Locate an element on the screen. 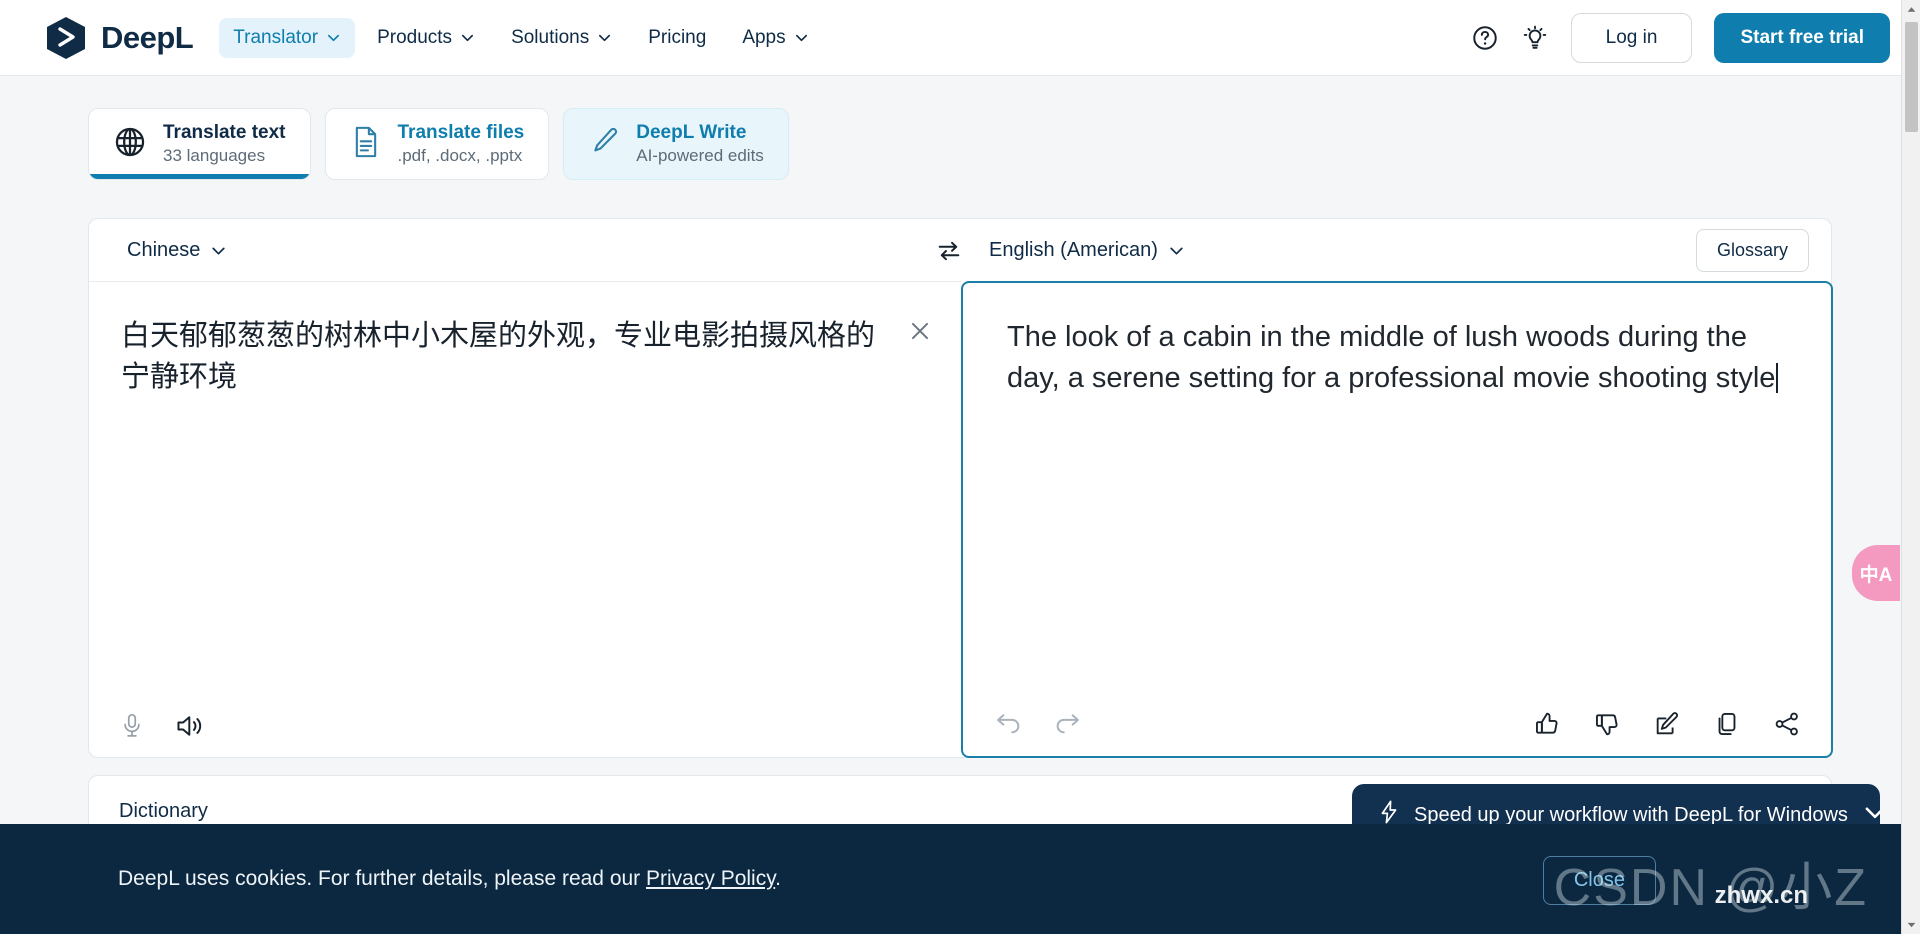  dictionary-label: Dictionary is located at coordinates (163, 811).